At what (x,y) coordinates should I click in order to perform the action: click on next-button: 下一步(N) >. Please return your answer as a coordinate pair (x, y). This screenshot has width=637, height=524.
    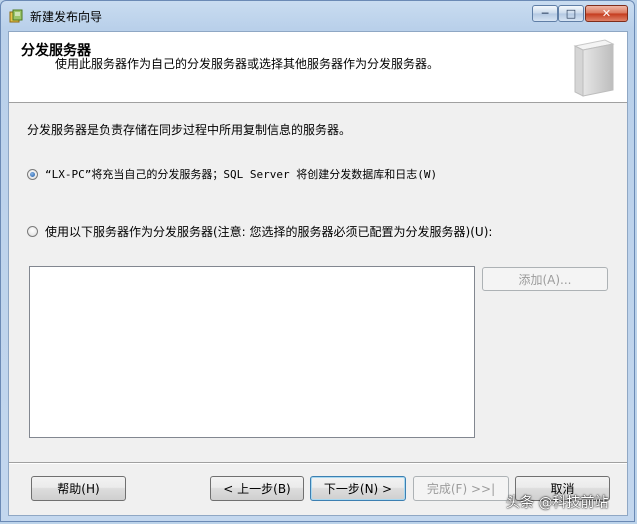
    Looking at the image, I should click on (358, 488).